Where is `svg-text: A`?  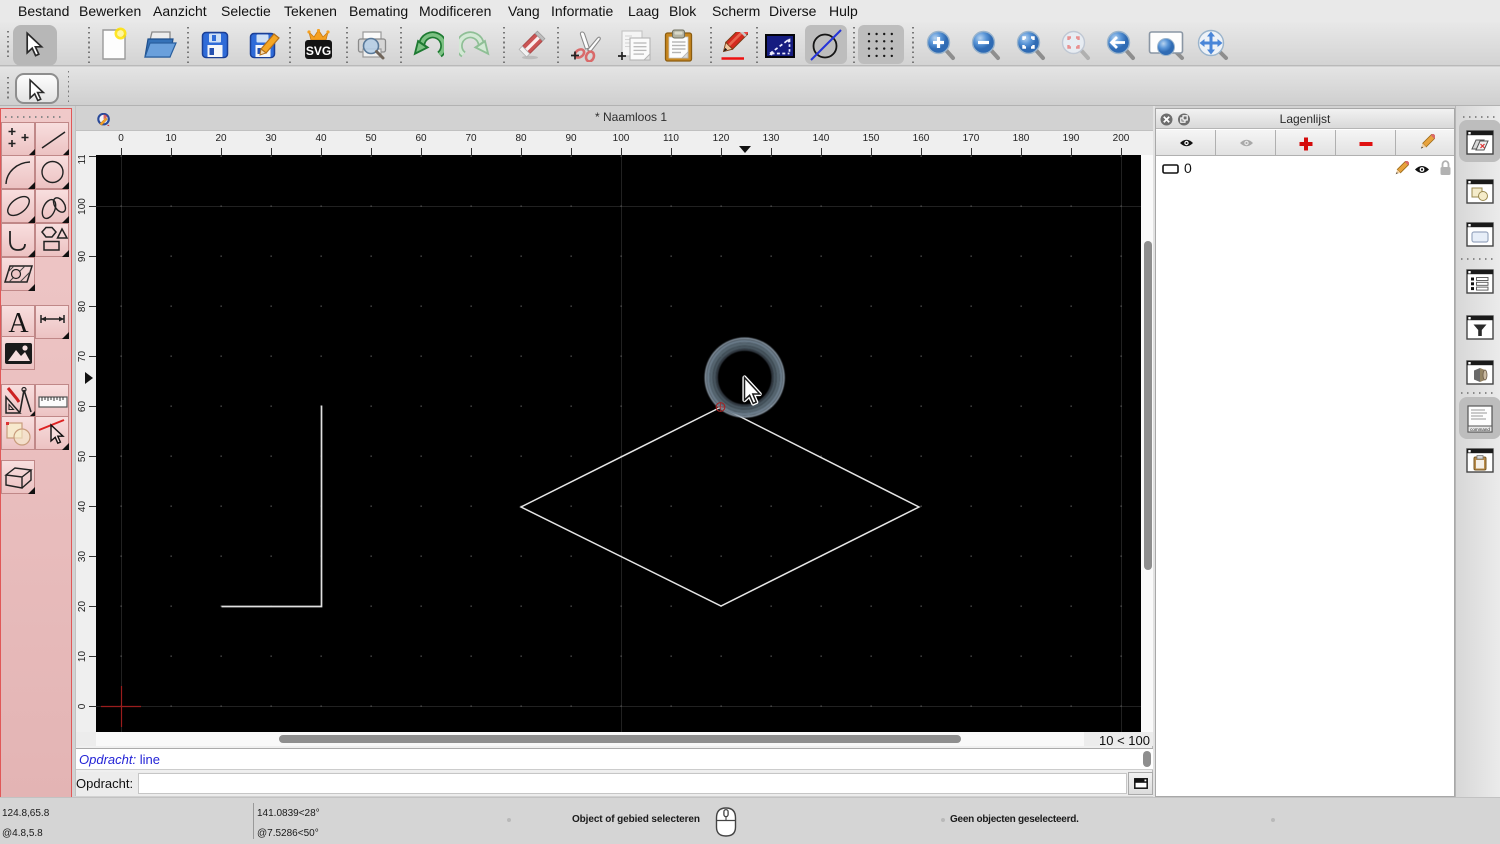 svg-text: A is located at coordinates (18, 323).